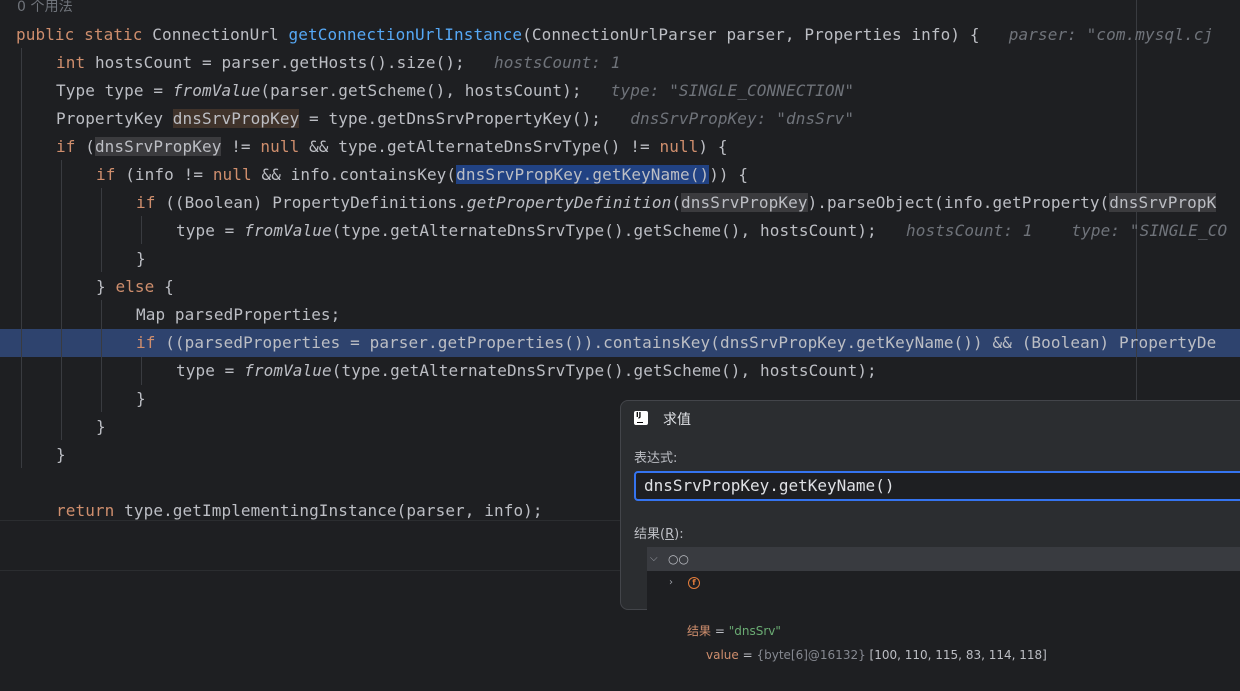  I want to click on result-label: 结果(R):, so click(659, 534).